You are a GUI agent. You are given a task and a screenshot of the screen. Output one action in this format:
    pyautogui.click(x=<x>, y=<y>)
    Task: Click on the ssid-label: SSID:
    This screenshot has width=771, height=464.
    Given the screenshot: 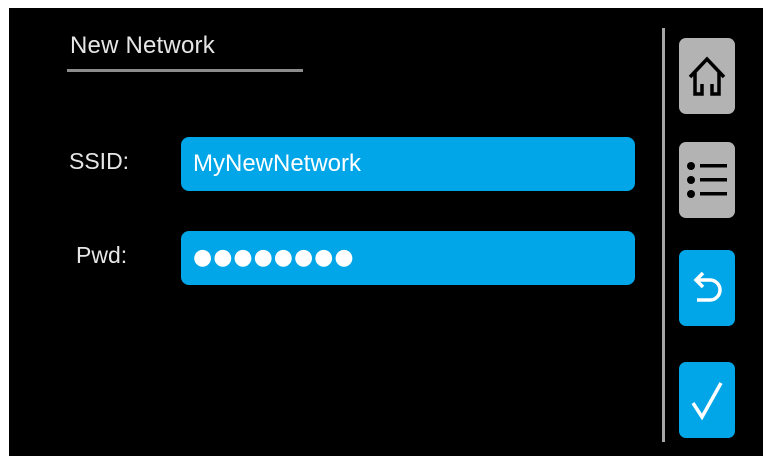 What is the action you would take?
    pyautogui.click(x=99, y=161)
    